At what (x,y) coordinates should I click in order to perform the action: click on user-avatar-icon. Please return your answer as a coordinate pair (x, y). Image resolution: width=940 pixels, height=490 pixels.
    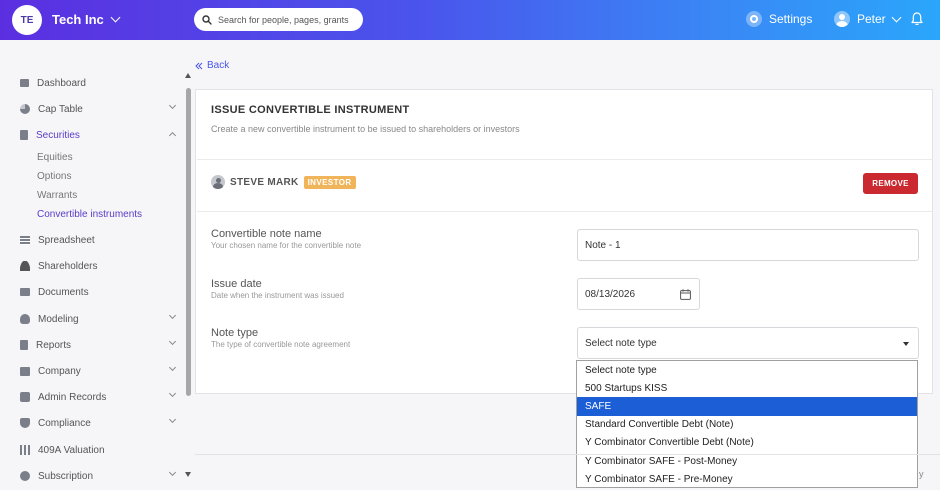
    Looking at the image, I should click on (218, 182).